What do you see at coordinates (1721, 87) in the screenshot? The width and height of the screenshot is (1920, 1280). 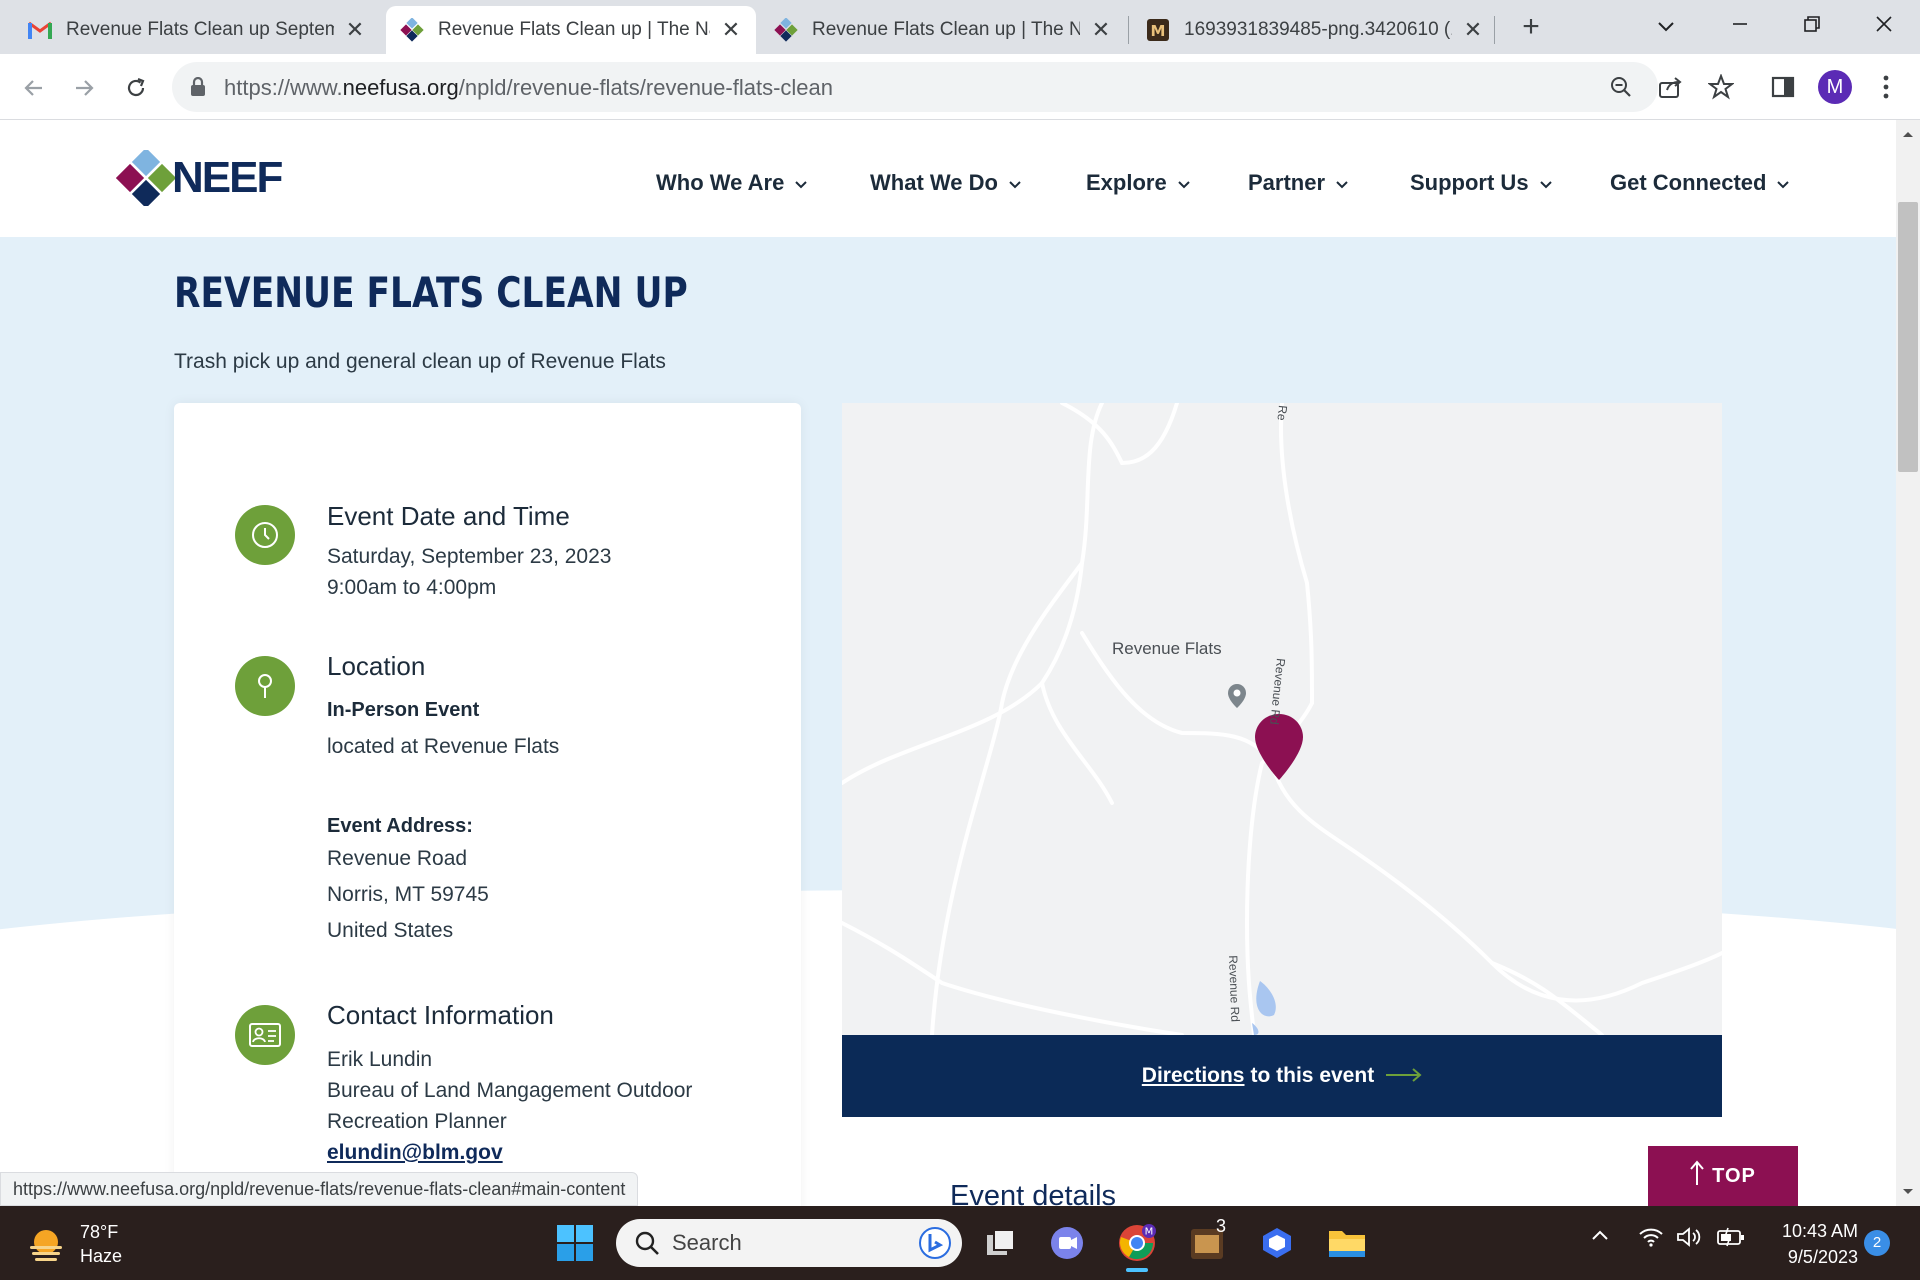 I see `bookmark-star-icon` at bounding box center [1721, 87].